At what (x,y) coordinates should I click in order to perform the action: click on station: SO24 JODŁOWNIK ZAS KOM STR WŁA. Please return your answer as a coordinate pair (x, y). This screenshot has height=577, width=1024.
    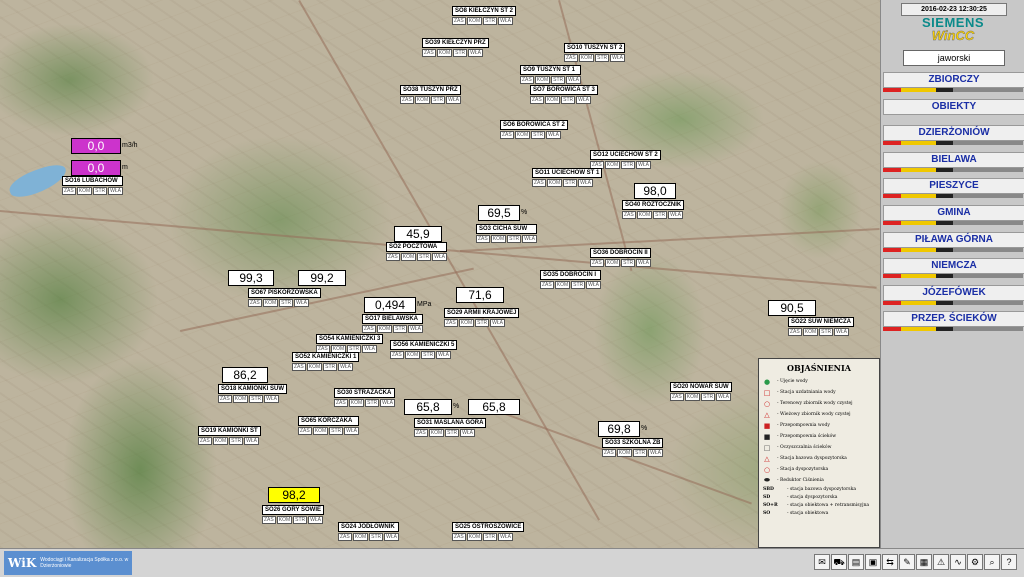
    Looking at the image, I should click on (368, 531).